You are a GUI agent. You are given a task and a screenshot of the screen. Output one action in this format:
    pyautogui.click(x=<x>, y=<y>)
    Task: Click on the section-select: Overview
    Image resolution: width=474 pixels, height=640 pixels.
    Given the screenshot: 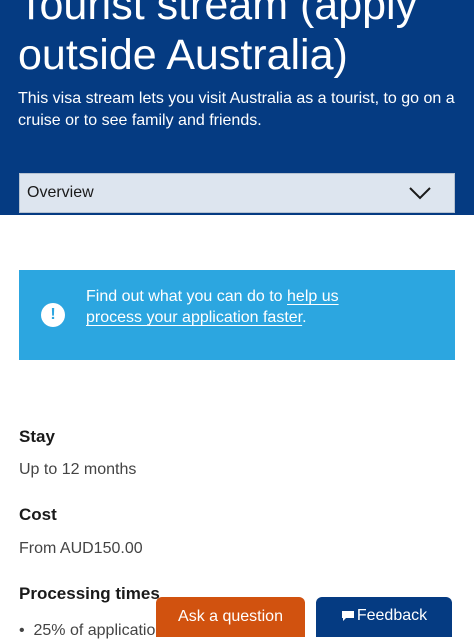 What is the action you would take?
    pyautogui.click(x=237, y=193)
    